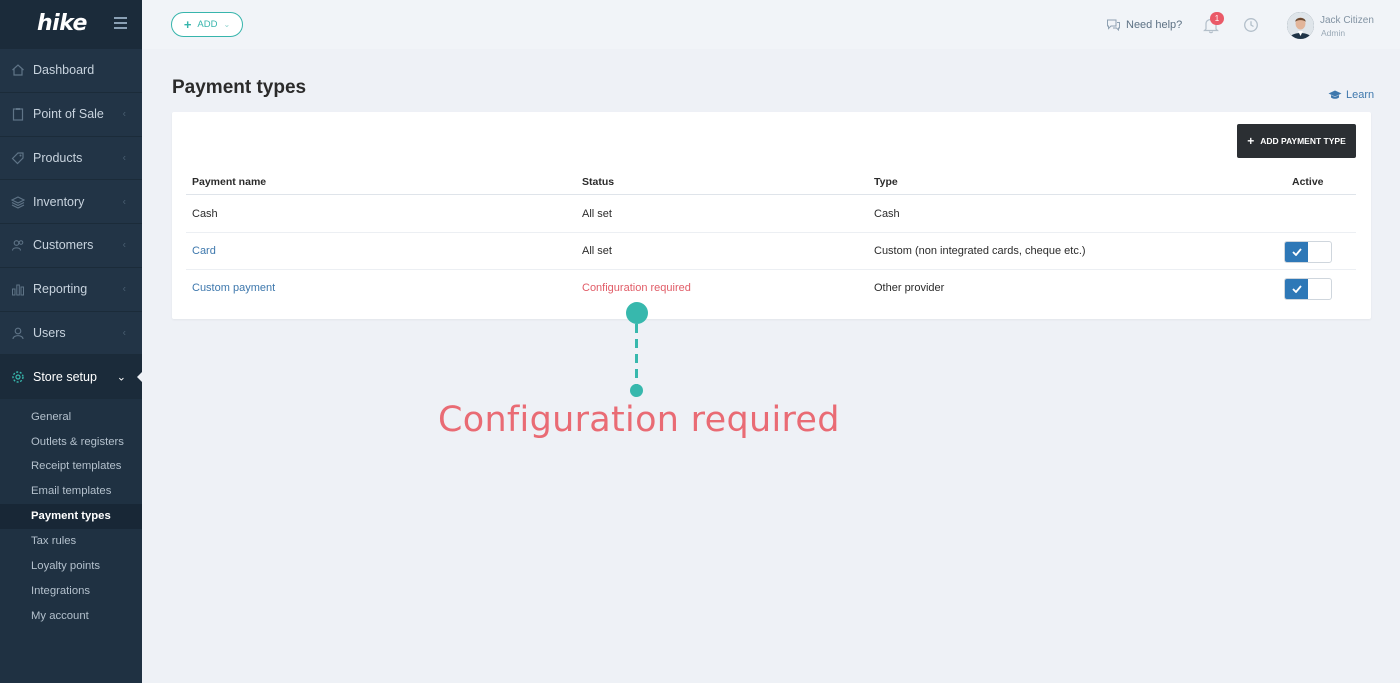  Describe the element at coordinates (1154, 24) in the screenshot. I see `need-help-label: Need help?` at that location.